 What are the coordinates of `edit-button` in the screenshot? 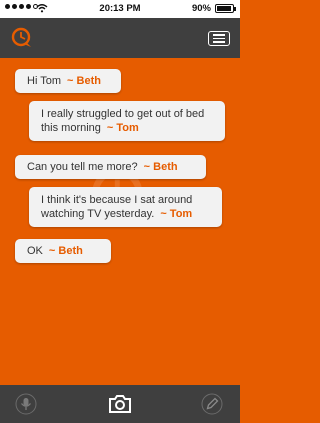 It's located at (212, 404).